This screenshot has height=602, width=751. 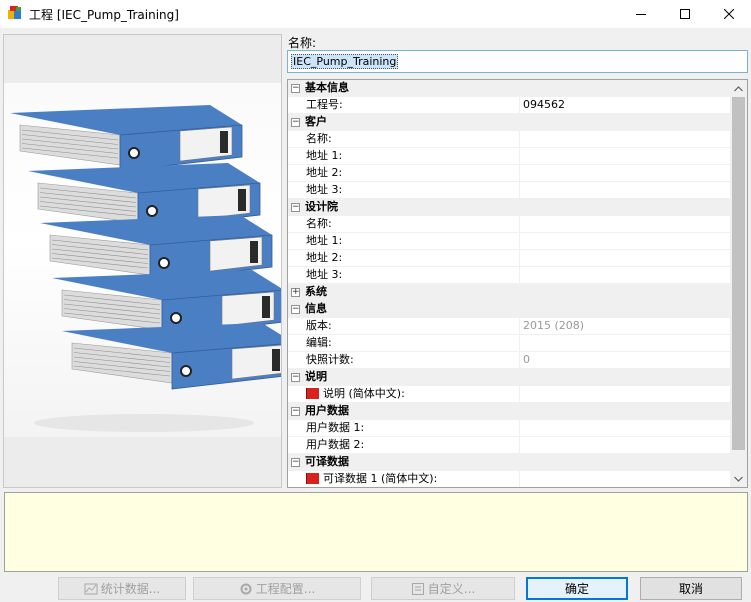 What do you see at coordinates (509, 445) in the screenshot?
I see `property-row: 用户数据 2:` at bounding box center [509, 445].